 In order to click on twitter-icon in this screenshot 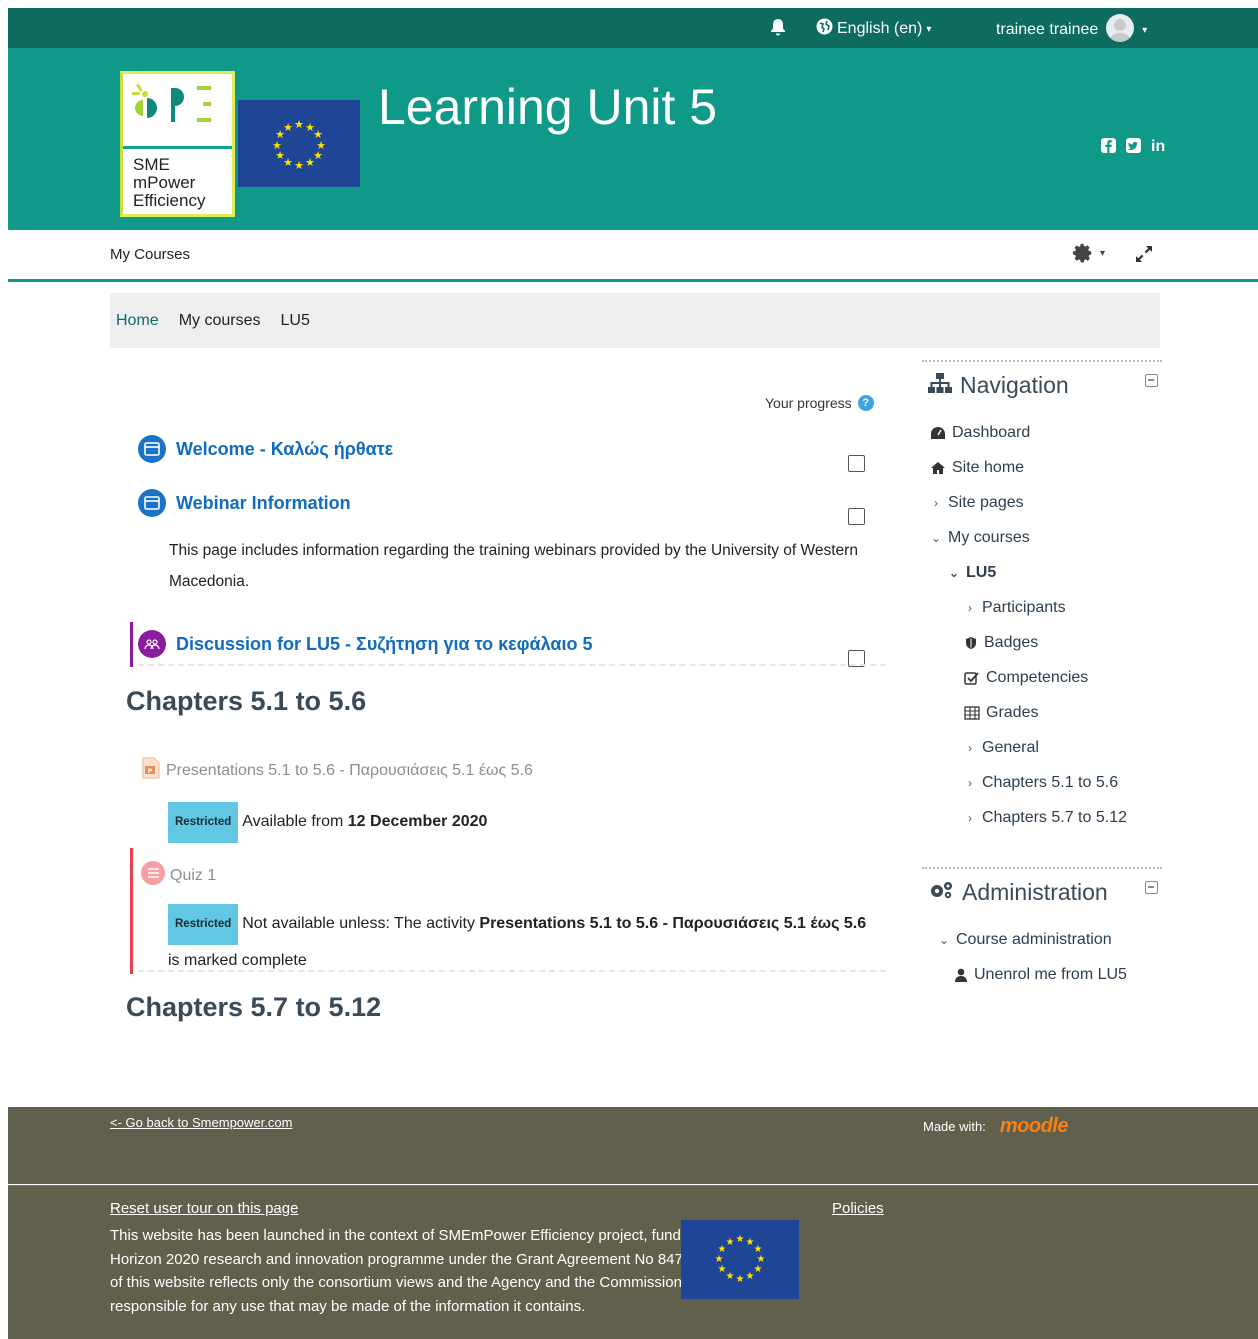, I will do `click(1133, 148)`.